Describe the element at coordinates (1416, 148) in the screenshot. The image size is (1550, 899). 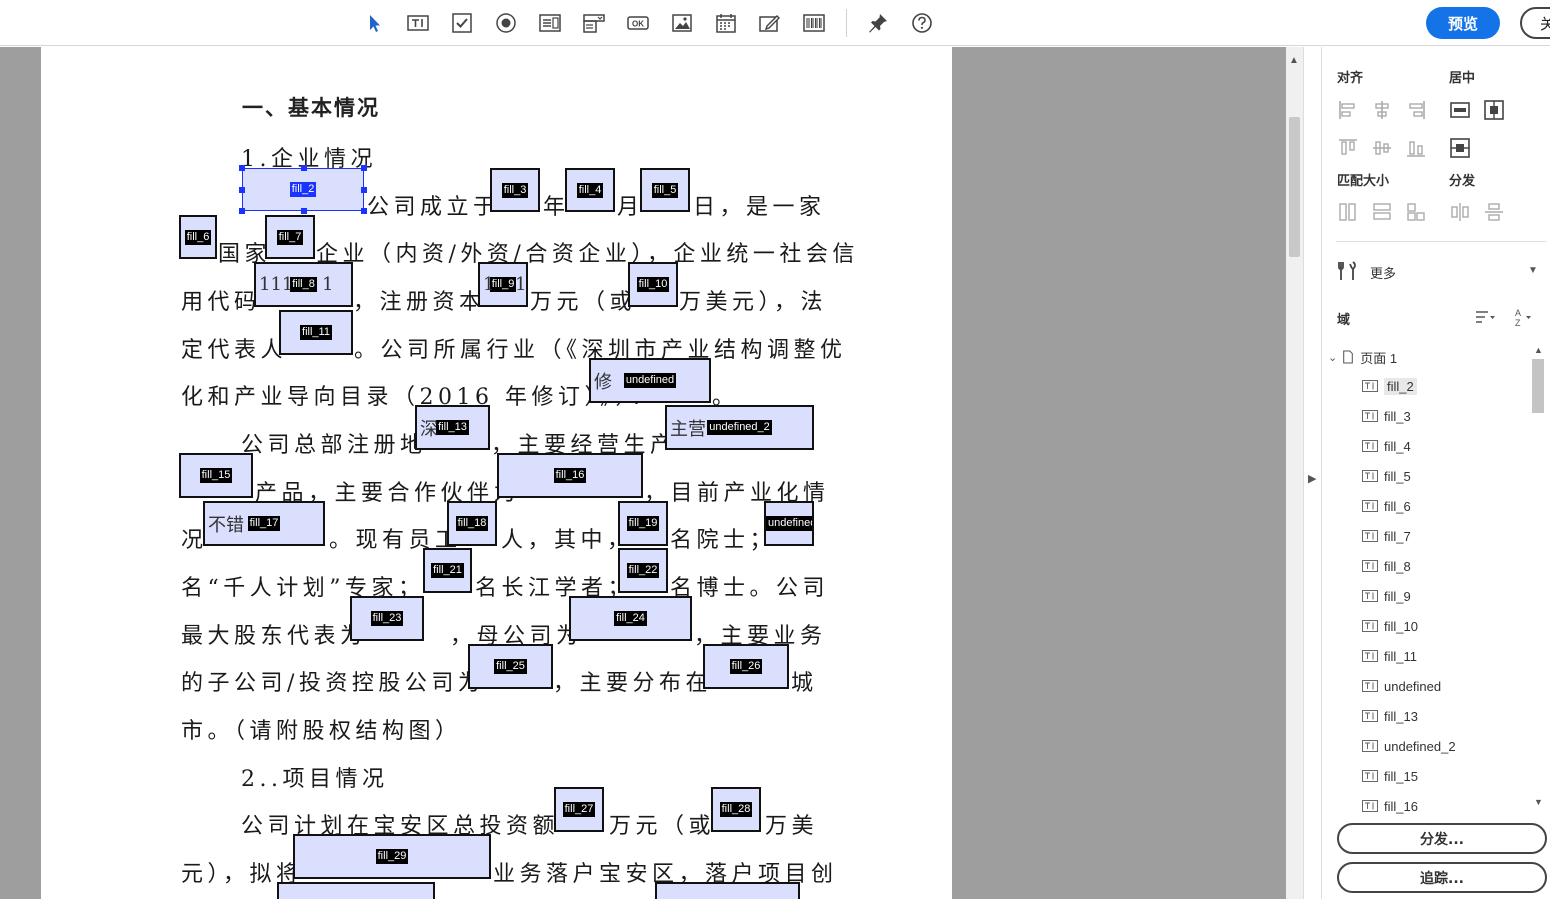
I see `align-bottom-icon` at that location.